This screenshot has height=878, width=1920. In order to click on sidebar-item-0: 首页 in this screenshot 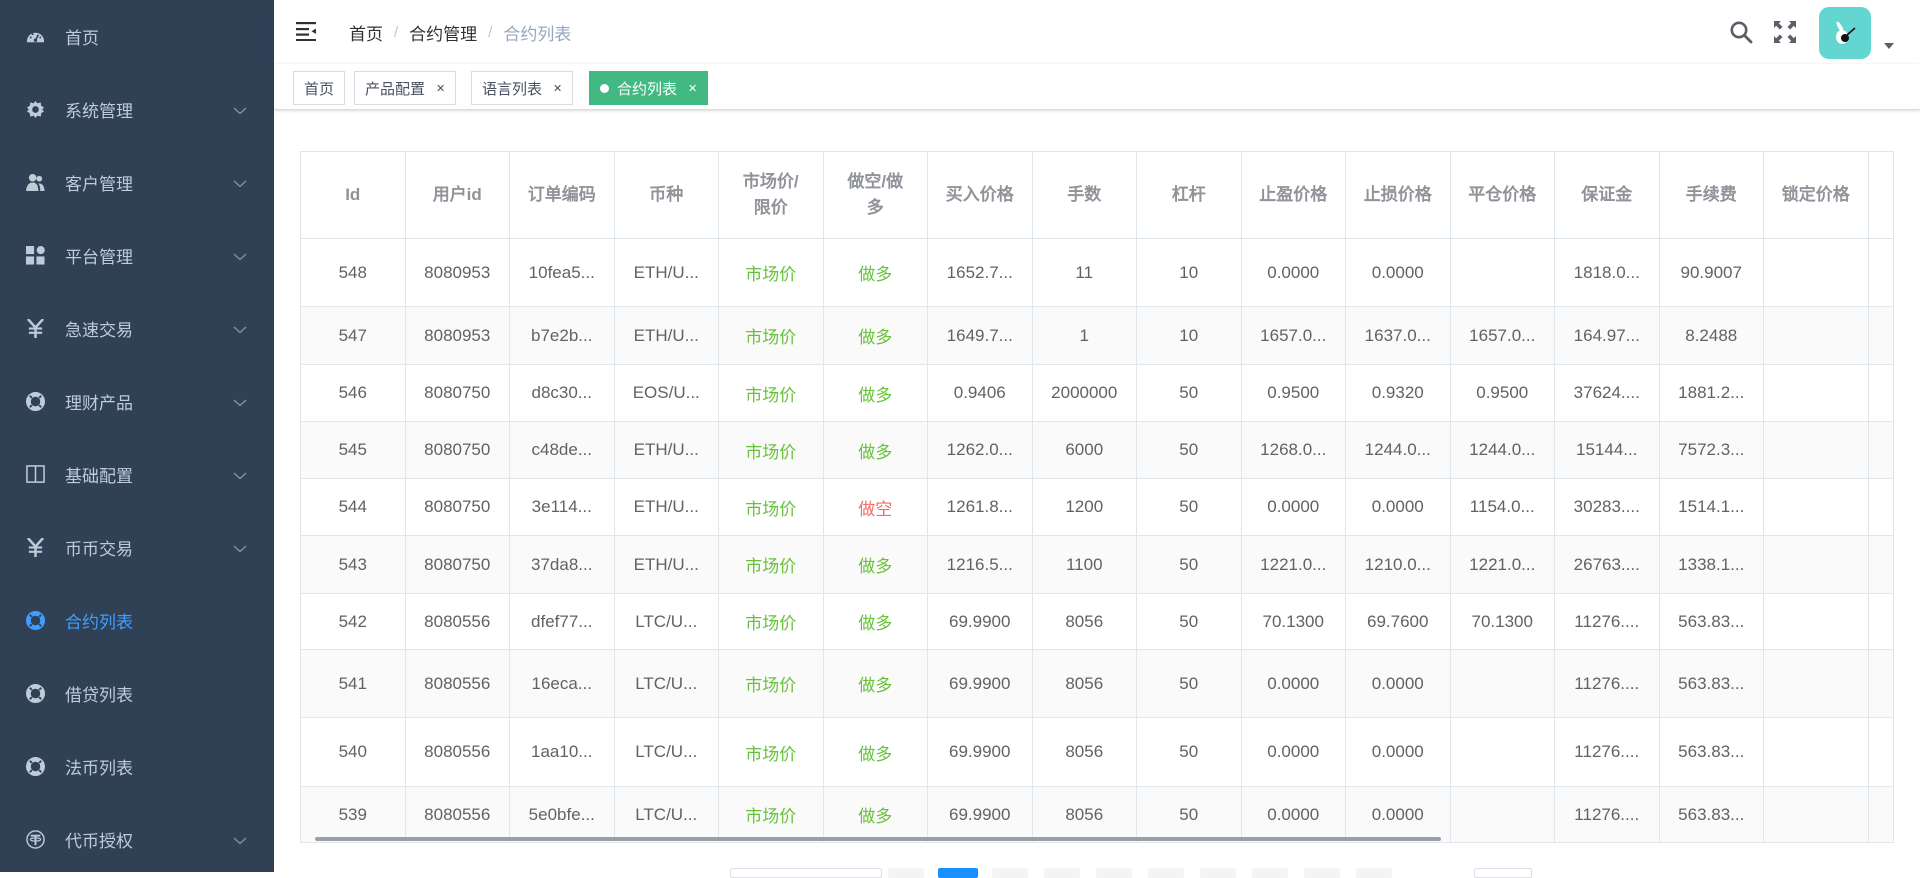, I will do `click(137, 36)`.